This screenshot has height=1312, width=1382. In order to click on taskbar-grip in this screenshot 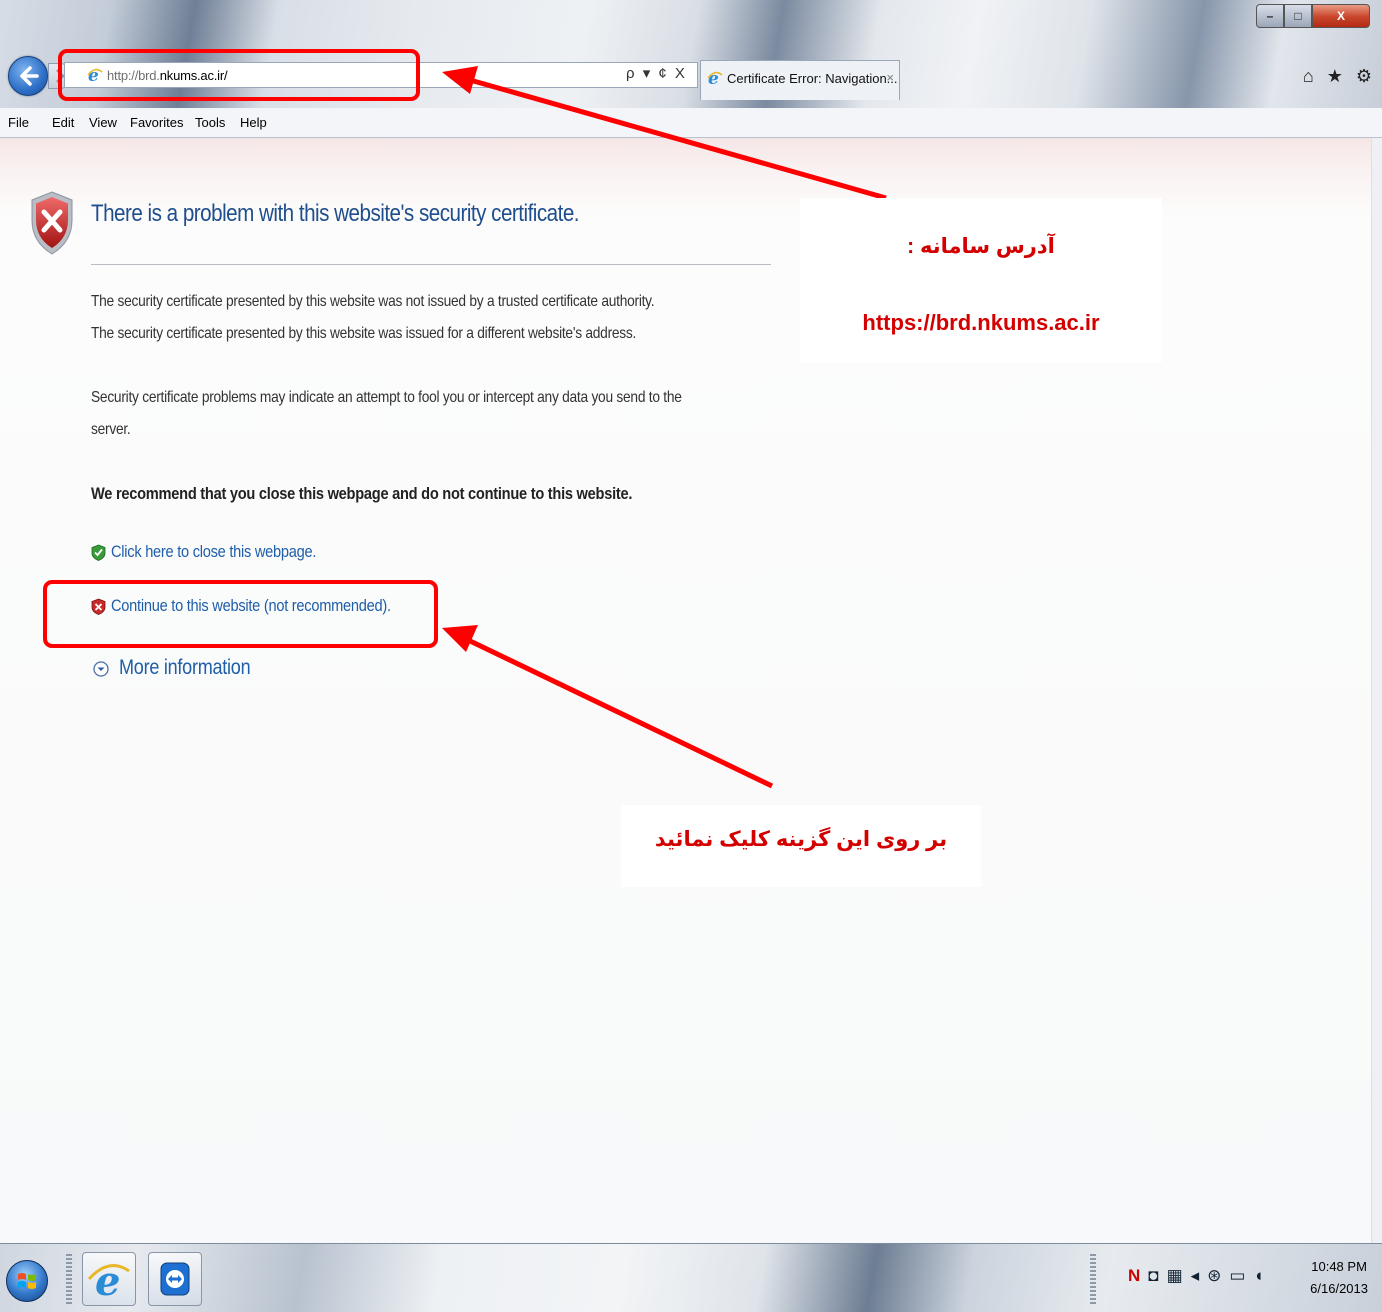, I will do `click(69, 1279)`.